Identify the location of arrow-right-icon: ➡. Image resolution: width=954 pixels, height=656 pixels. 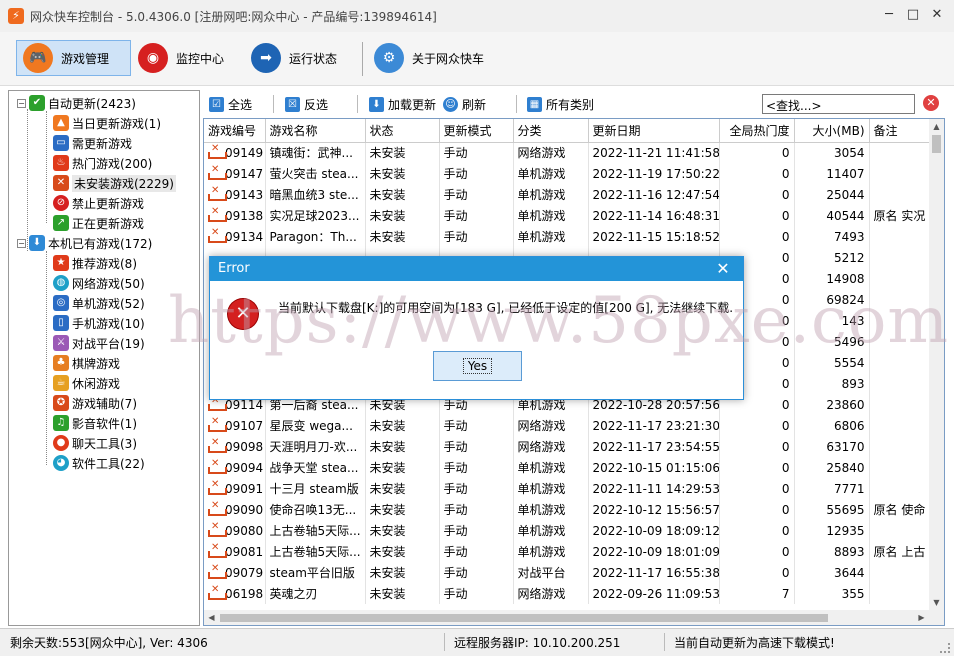
(266, 58).